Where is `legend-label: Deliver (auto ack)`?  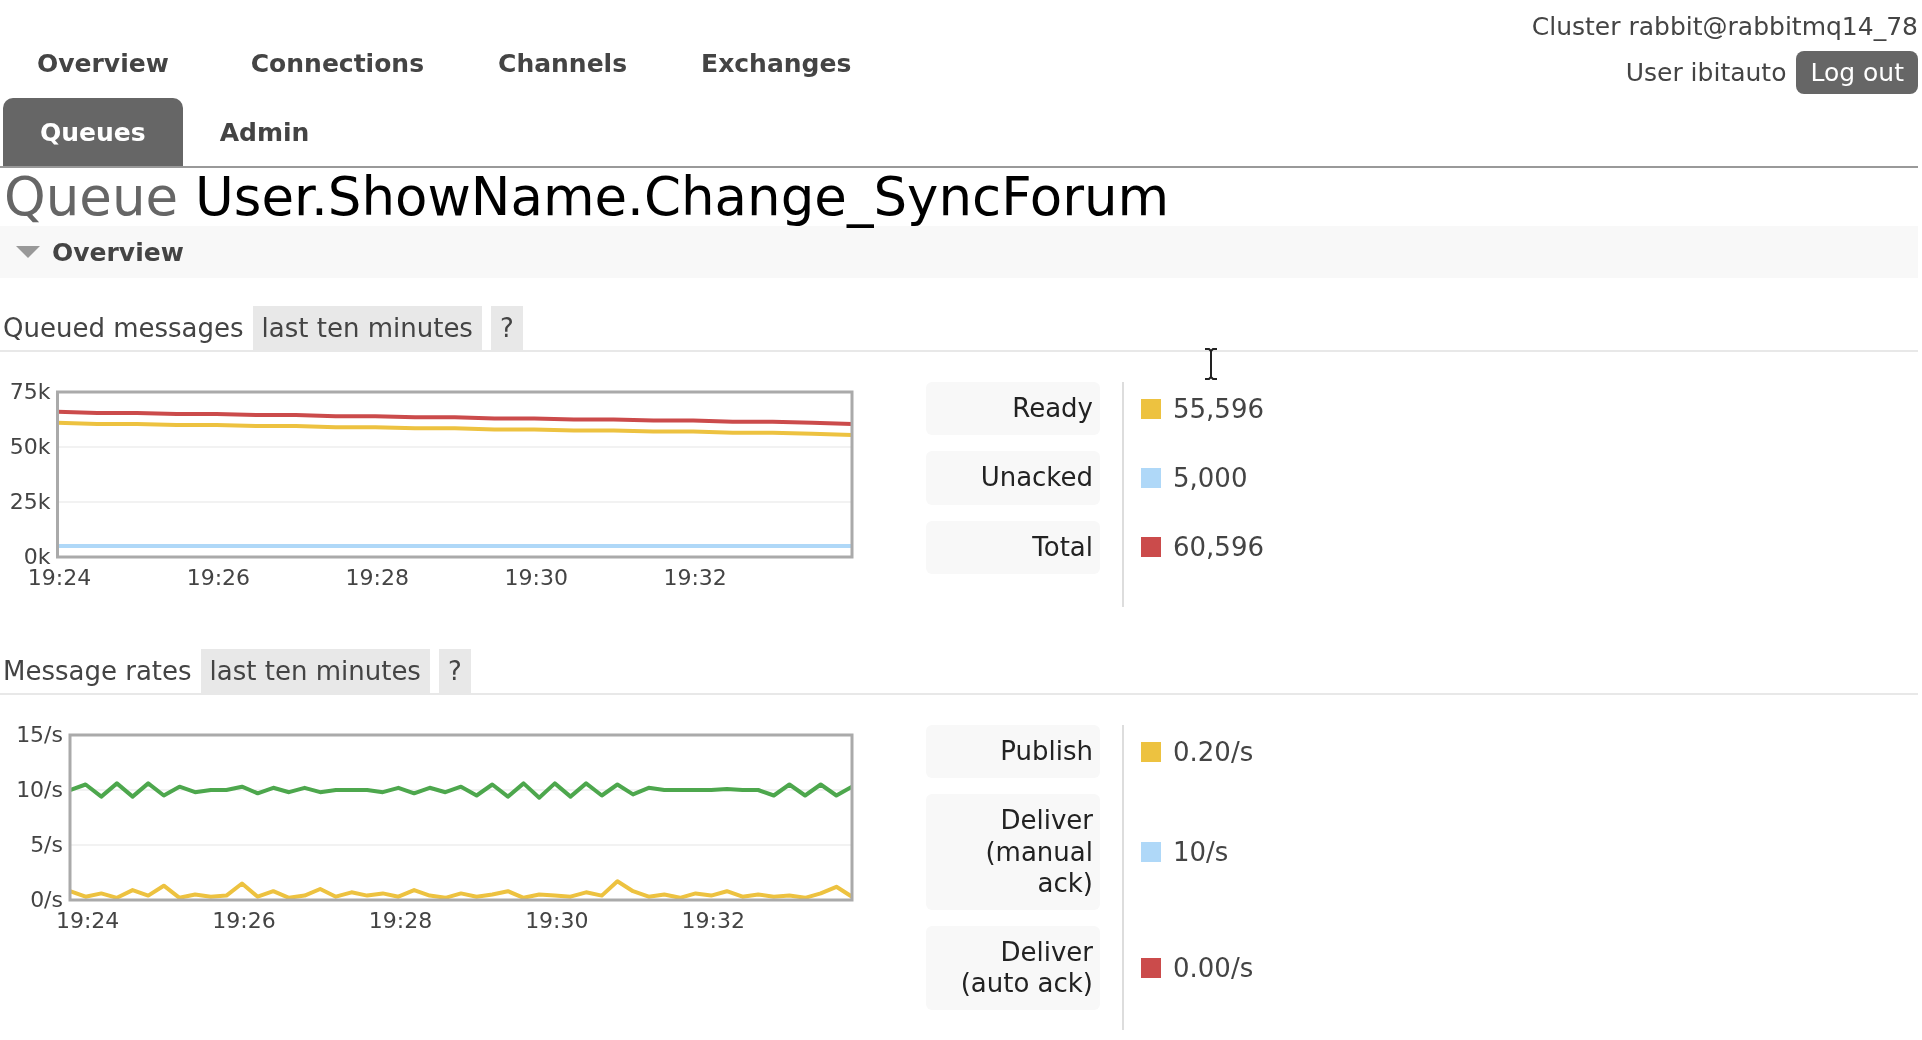
legend-label: Deliver (auto ack) is located at coordinates (1013, 968).